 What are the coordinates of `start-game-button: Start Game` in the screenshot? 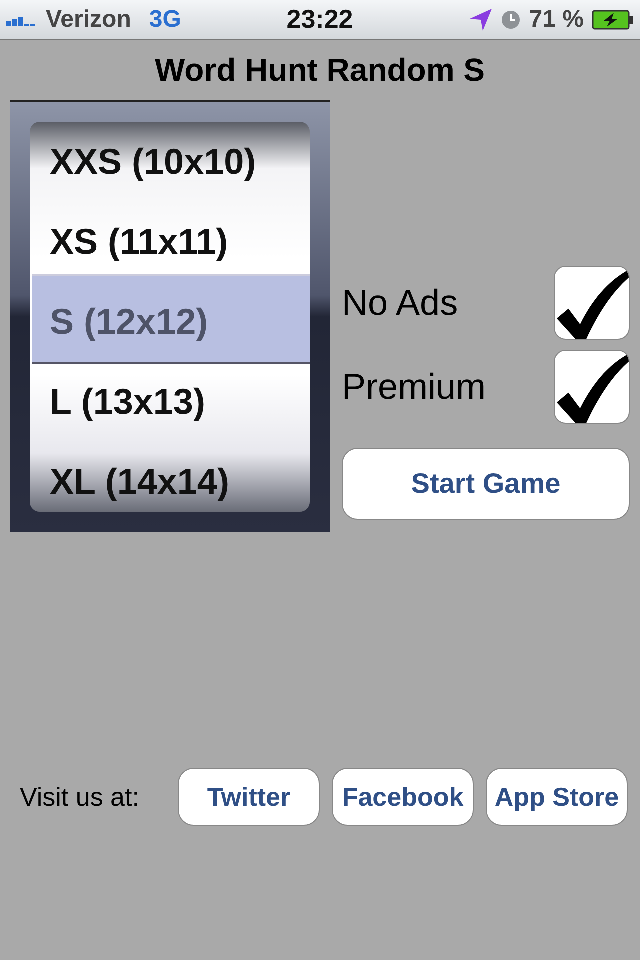 It's located at (486, 484).